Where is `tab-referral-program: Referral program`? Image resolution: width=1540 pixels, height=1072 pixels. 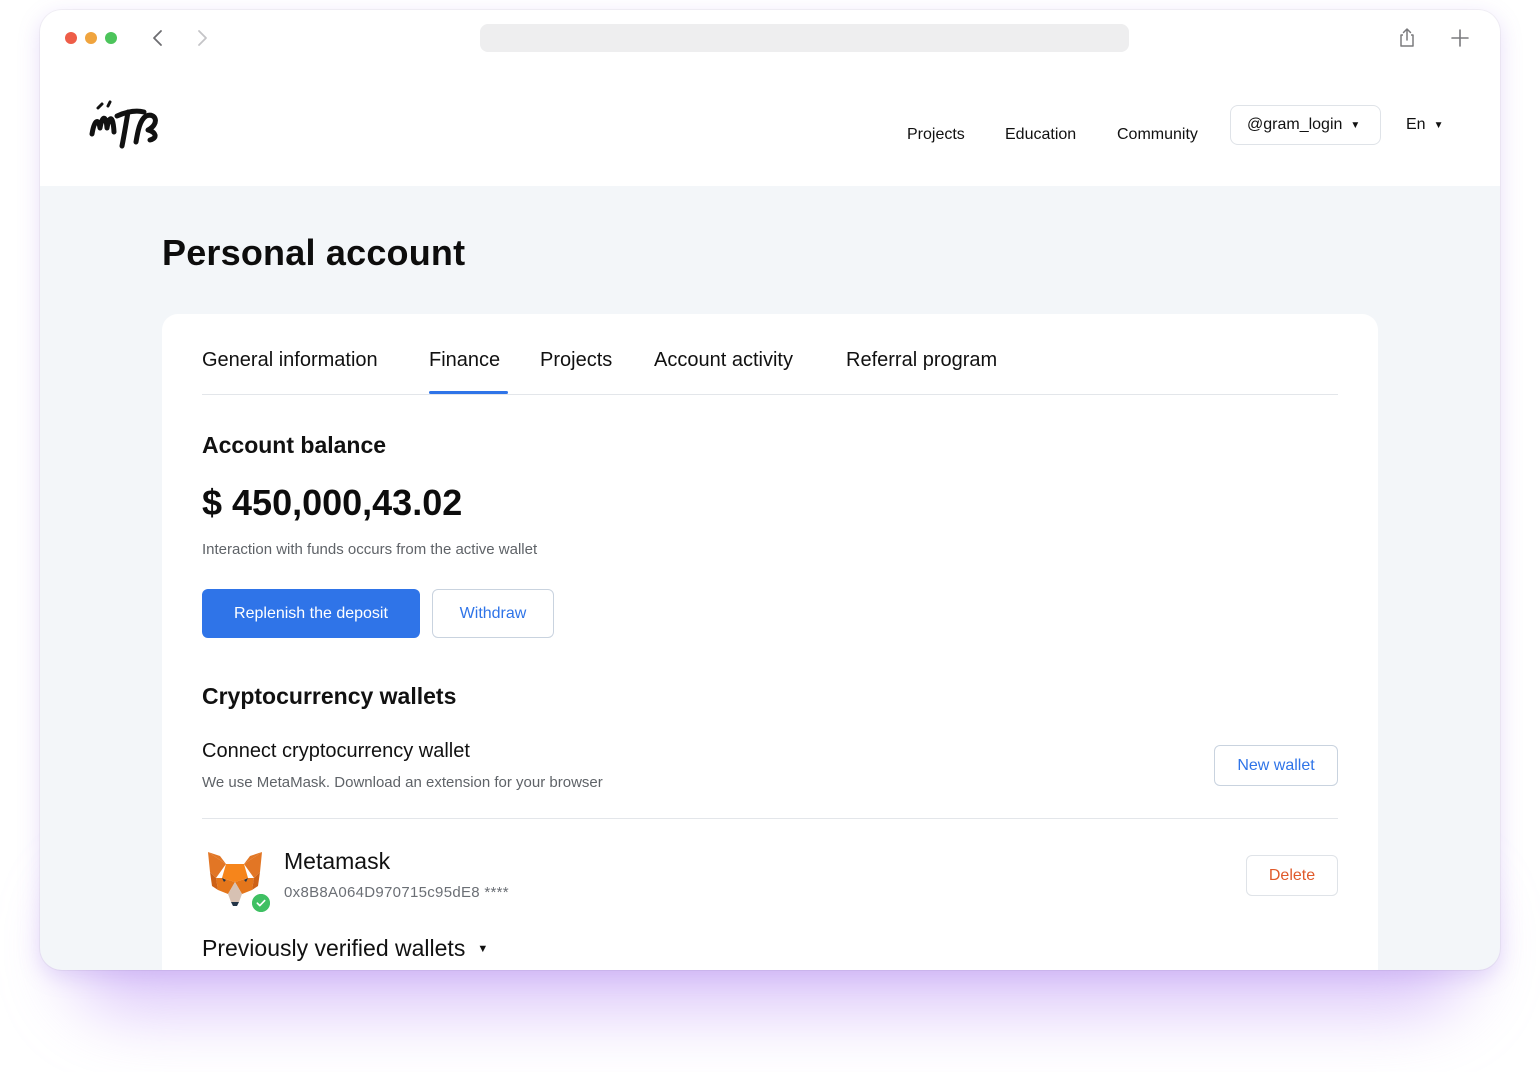 tab-referral-program: Referral program is located at coordinates (921, 360).